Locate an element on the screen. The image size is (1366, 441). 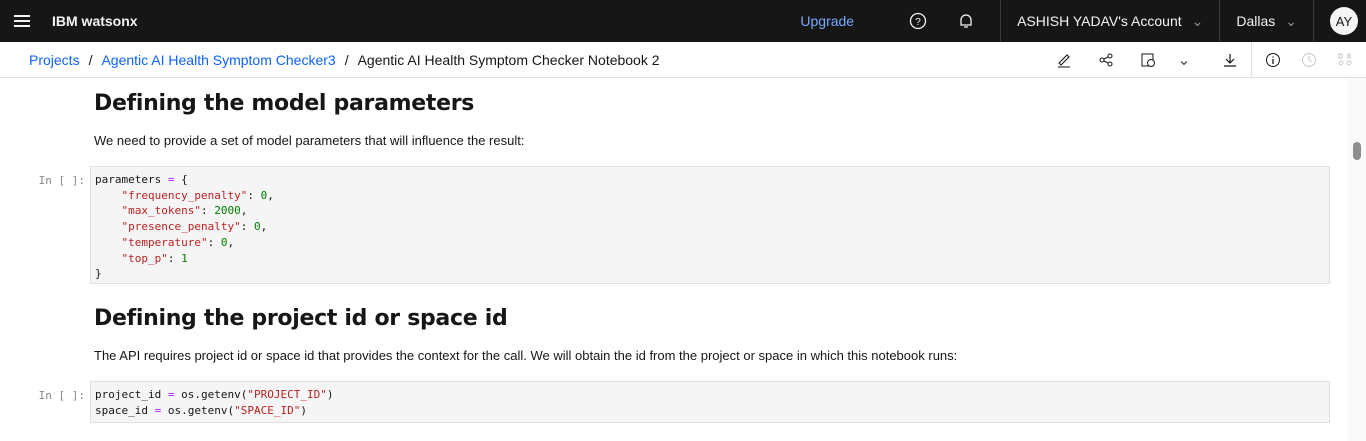
section-heading: Defining the project id or space id is located at coordinates (301, 318).